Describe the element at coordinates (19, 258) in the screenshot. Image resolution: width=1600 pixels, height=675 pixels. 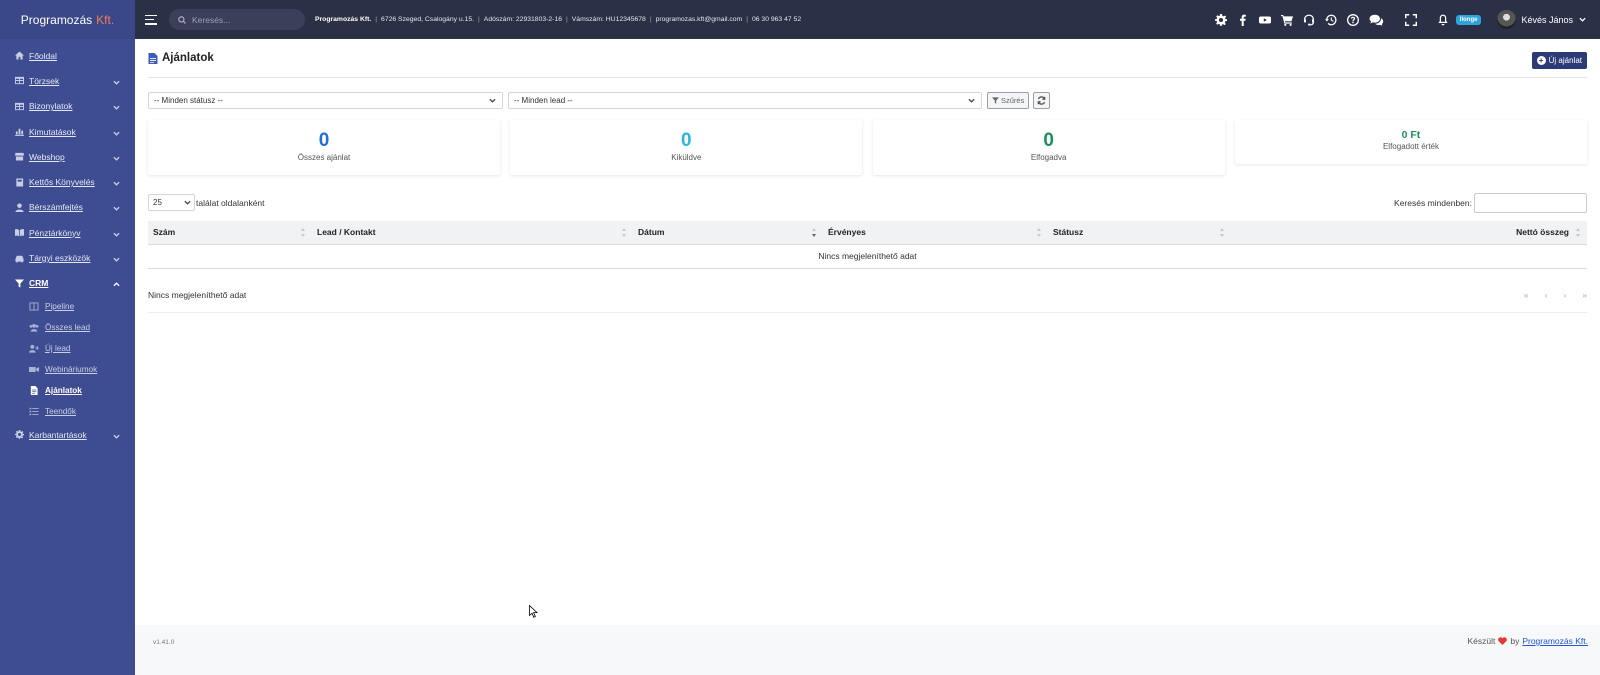
I see `car-icon` at that location.